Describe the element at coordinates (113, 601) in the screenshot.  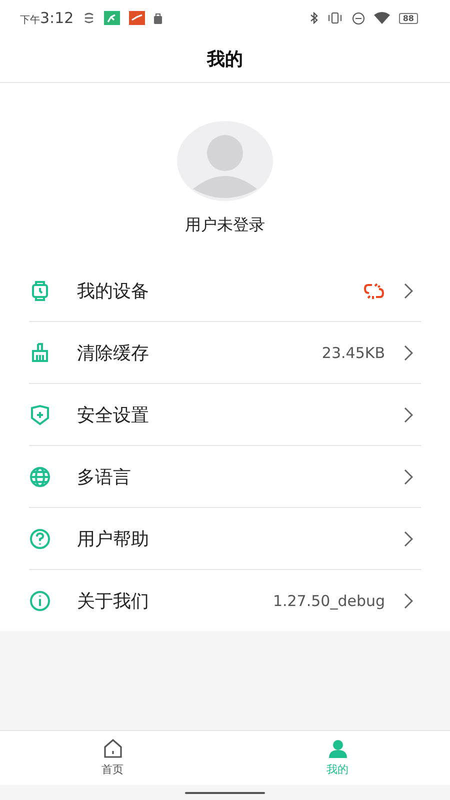
I see `menu-label: 关于我们` at that location.